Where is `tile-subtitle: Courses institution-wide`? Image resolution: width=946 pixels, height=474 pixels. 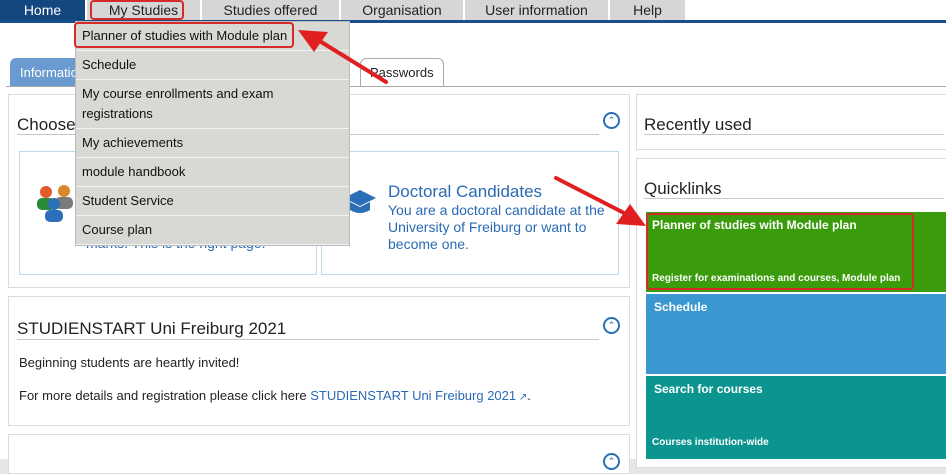 tile-subtitle: Courses institution-wide is located at coordinates (710, 442).